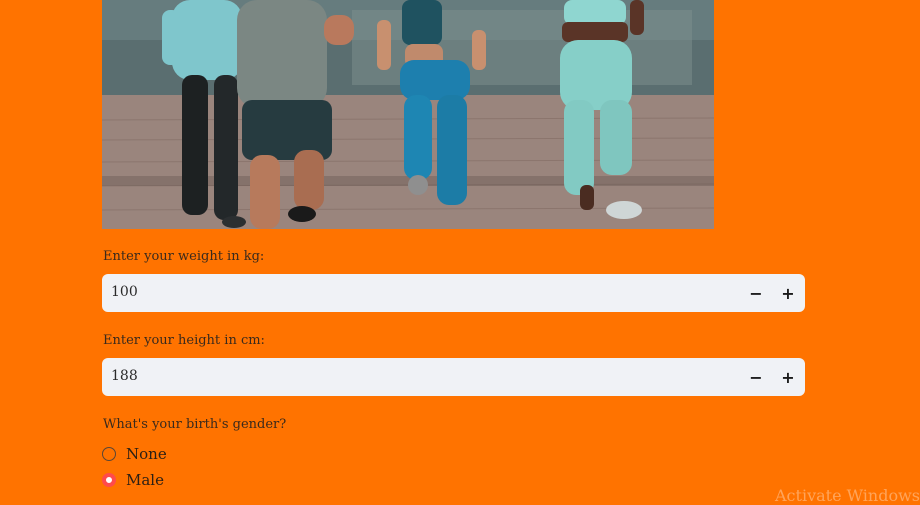 This screenshot has height=505, width=920. I want to click on gender-option-male: Male, so click(133, 480).